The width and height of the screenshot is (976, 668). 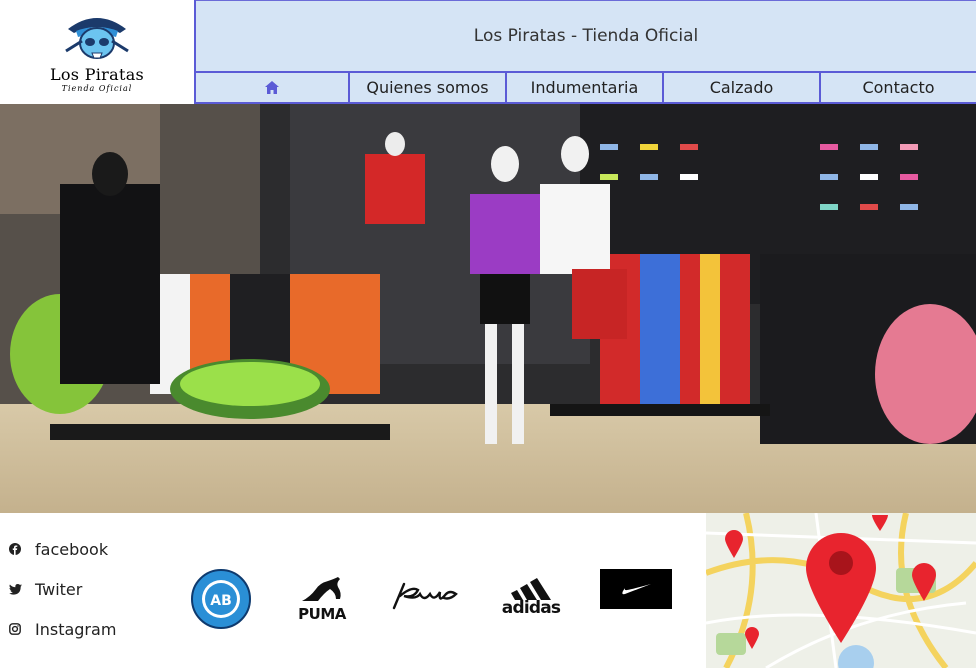 I want to click on facebook-icon, so click(x=15, y=549).